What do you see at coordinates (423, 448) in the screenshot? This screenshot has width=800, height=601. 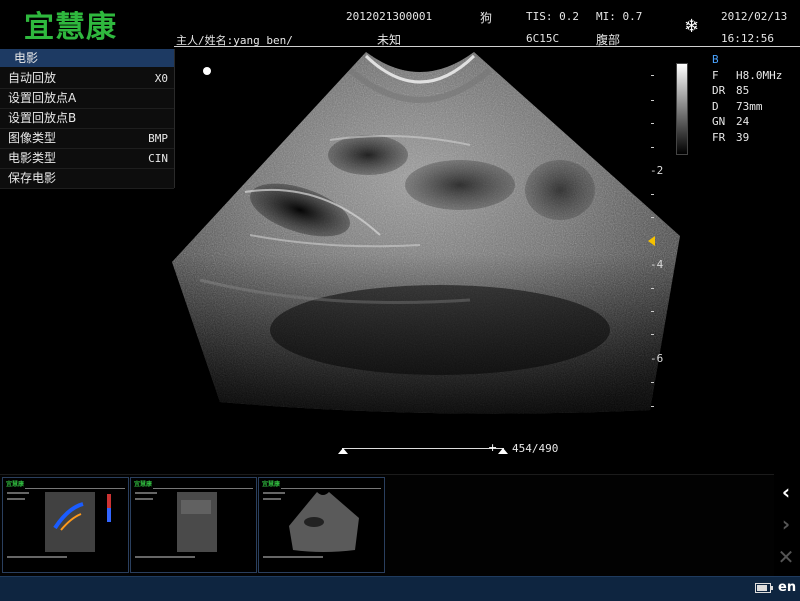 I see `cine-track` at bounding box center [423, 448].